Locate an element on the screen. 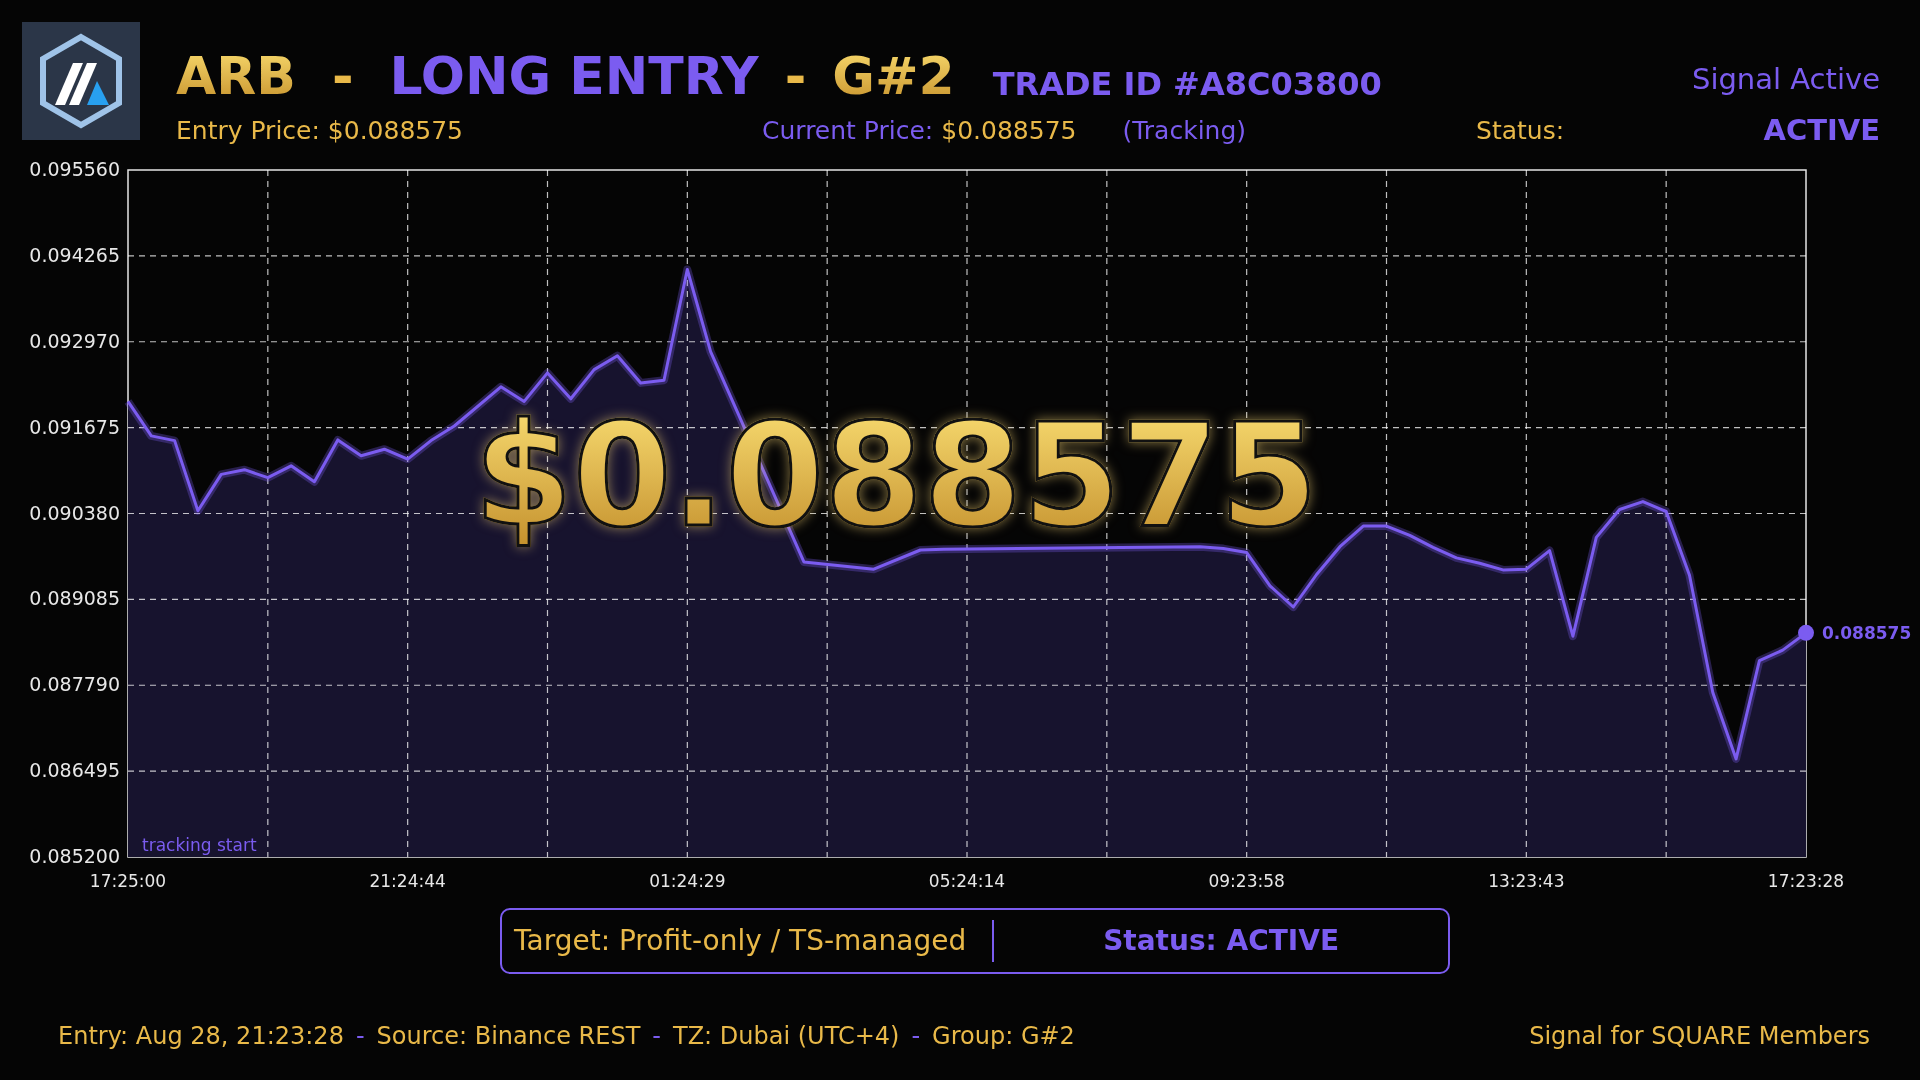 Image resolution: width=1920 pixels, height=1080 pixels. x-axis-label: 13:23:43 is located at coordinates (1526, 881).